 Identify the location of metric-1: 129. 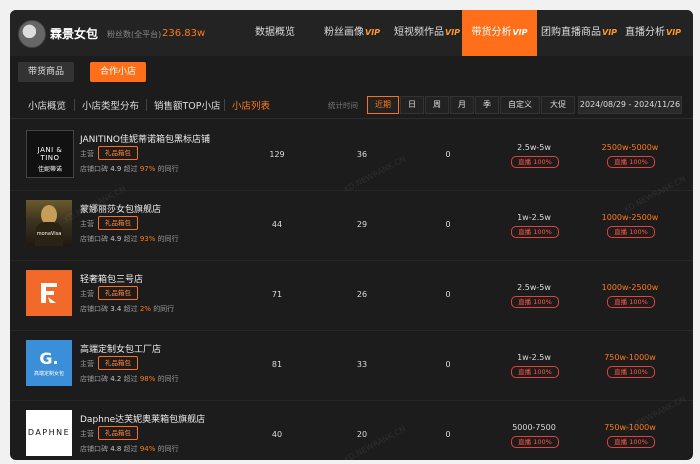
(277, 154).